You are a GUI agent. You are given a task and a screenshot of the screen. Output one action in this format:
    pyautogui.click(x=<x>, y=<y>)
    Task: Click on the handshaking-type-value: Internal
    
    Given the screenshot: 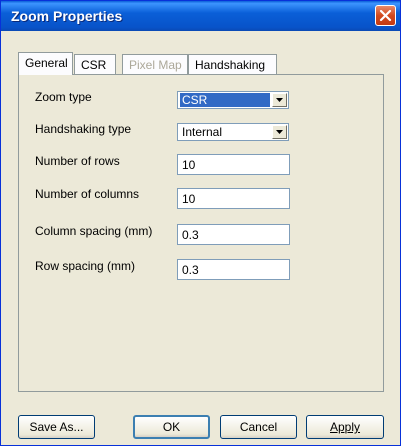 What is the action you would take?
    pyautogui.click(x=202, y=132)
    